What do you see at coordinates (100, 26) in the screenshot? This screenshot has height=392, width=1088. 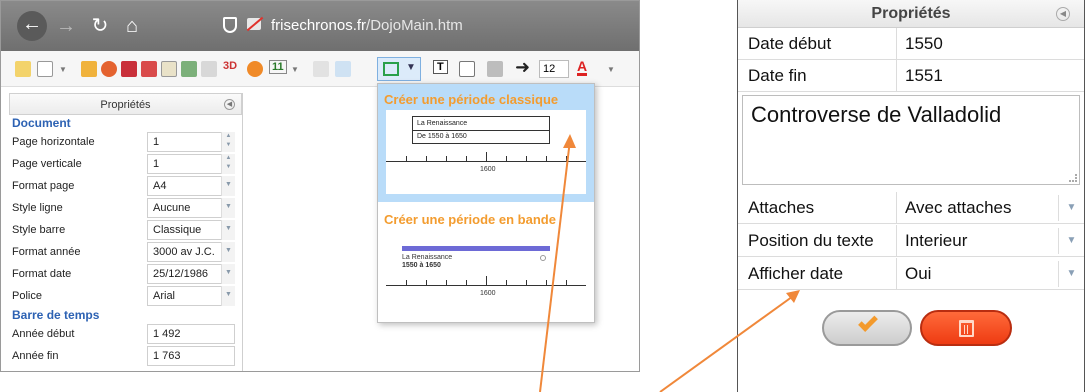 I see `reload-icon: ↻` at bounding box center [100, 26].